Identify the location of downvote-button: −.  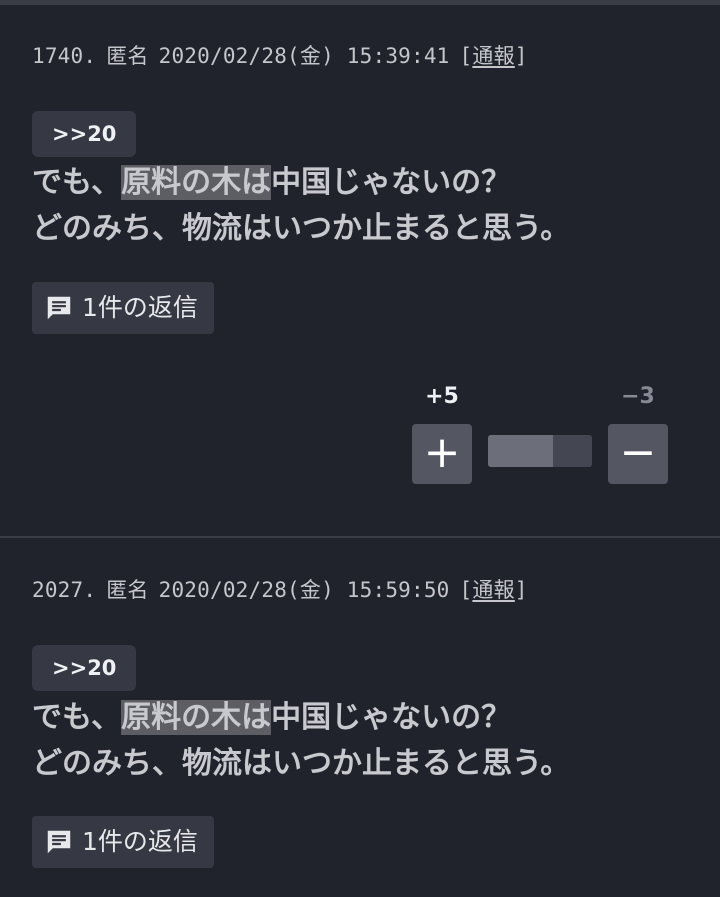
(638, 454).